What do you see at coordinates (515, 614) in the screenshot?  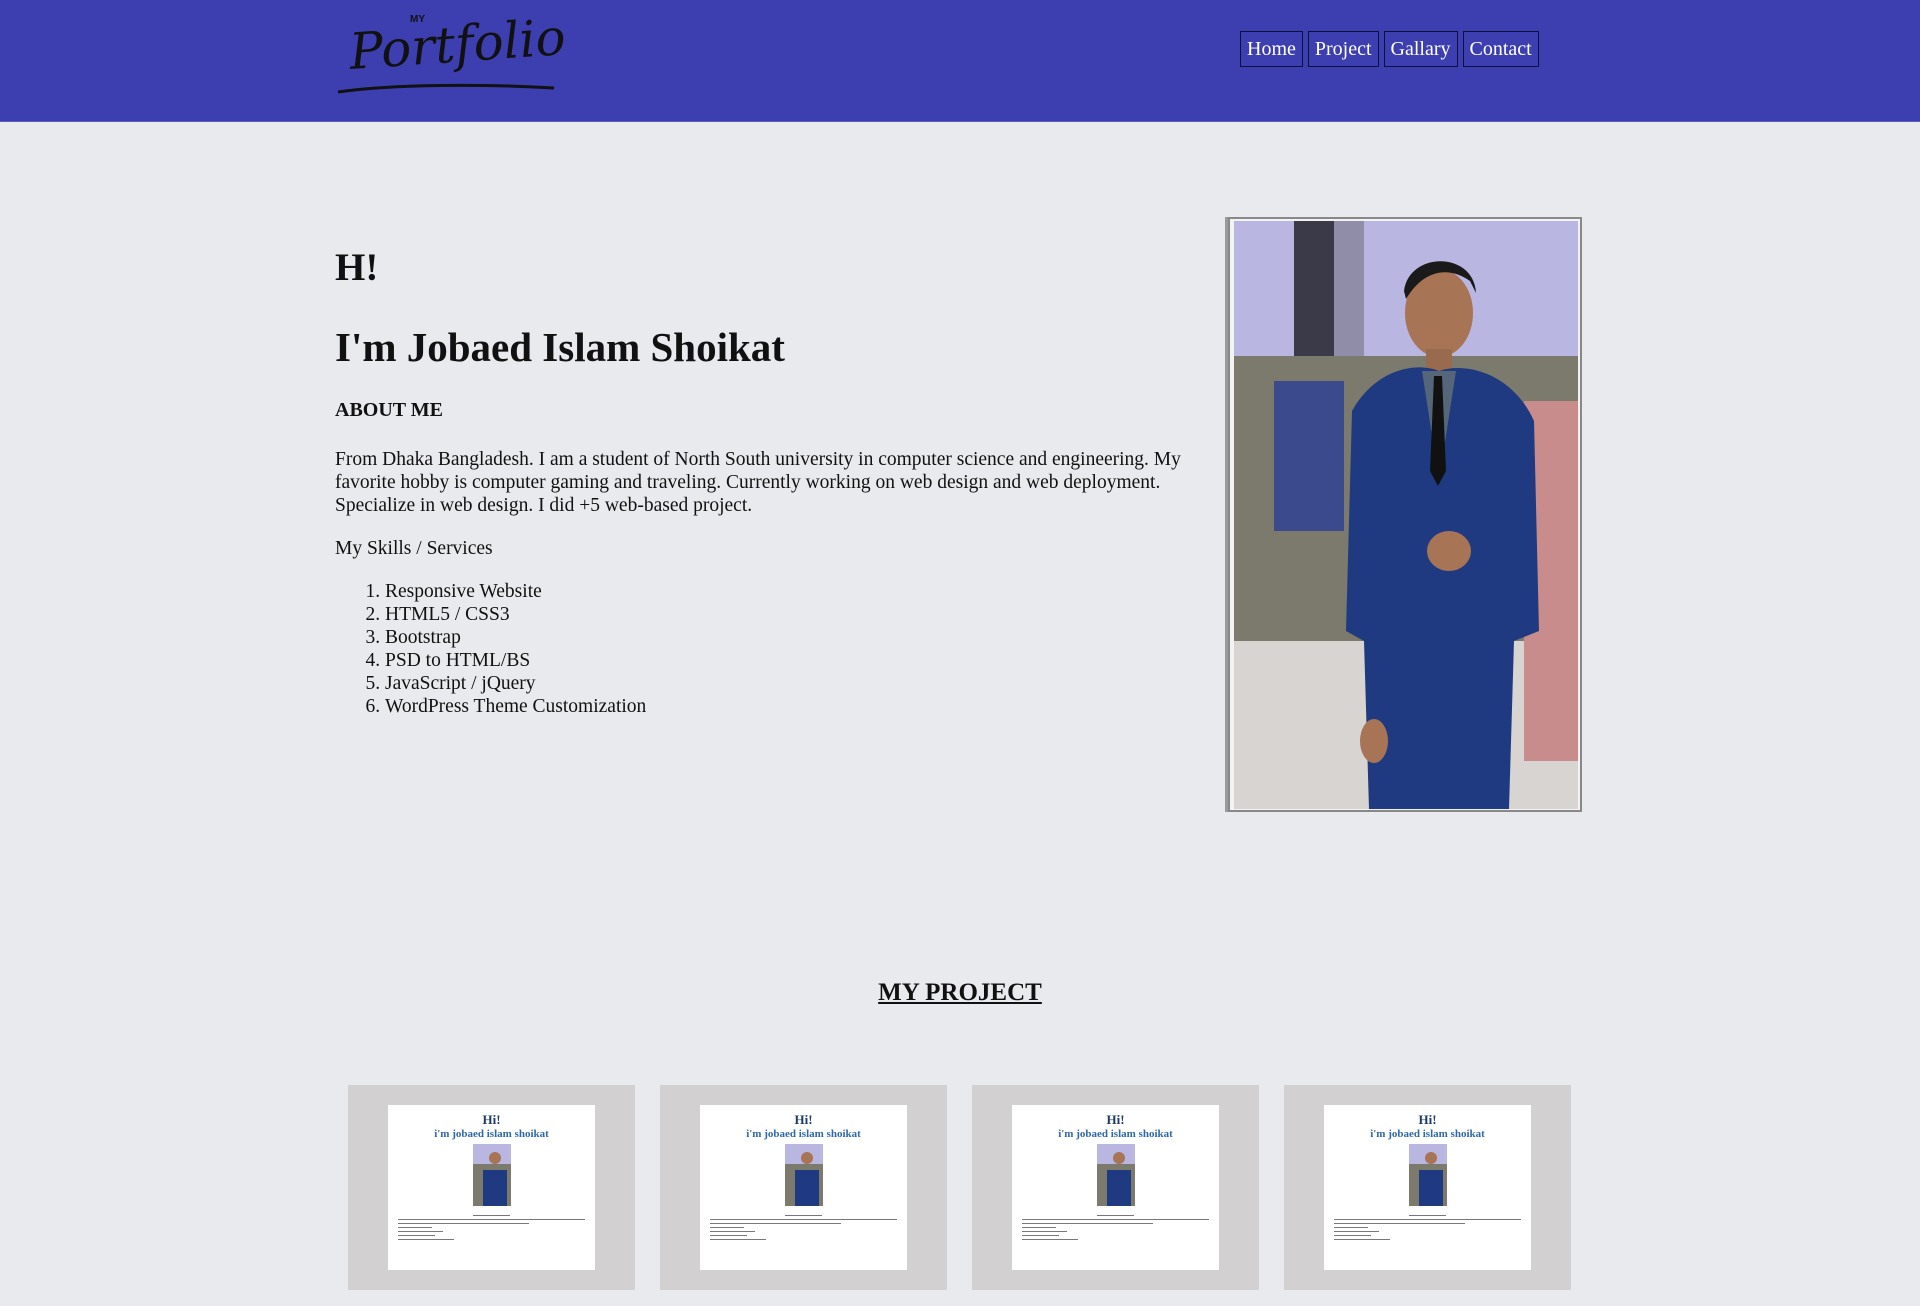 I see `skill-item: HTML5 / CSS3` at bounding box center [515, 614].